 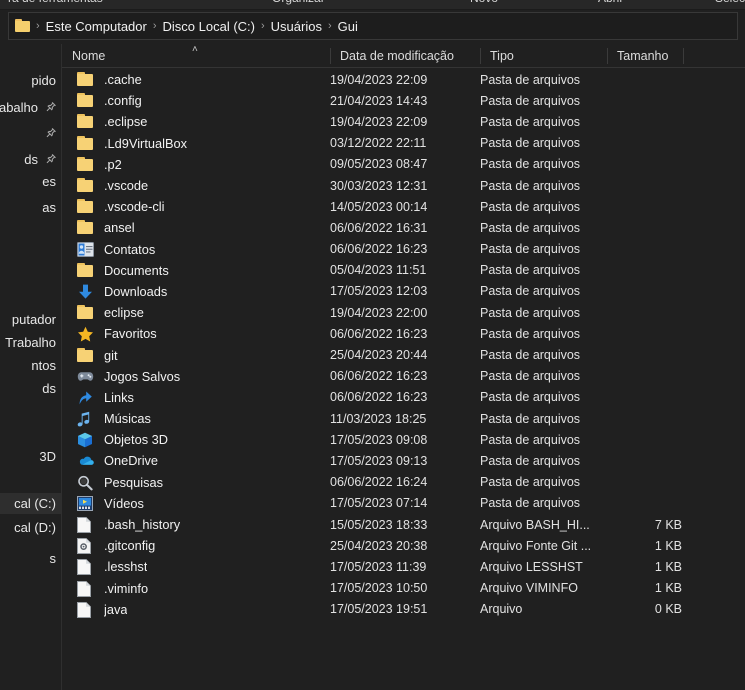 I want to click on nav-pane-item: s, so click(x=31, y=558).